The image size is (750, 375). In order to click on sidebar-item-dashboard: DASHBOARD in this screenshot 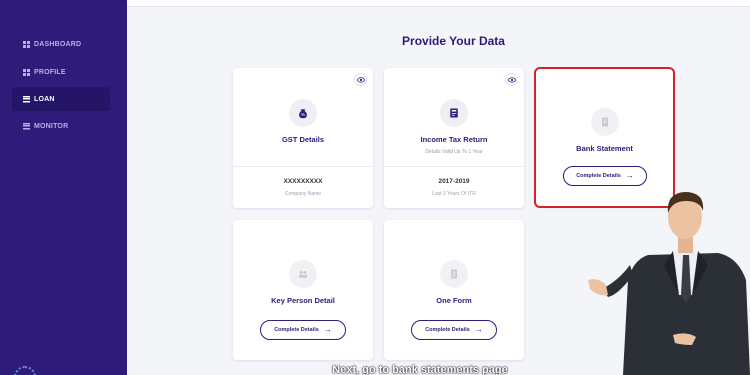, I will do `click(61, 44)`.